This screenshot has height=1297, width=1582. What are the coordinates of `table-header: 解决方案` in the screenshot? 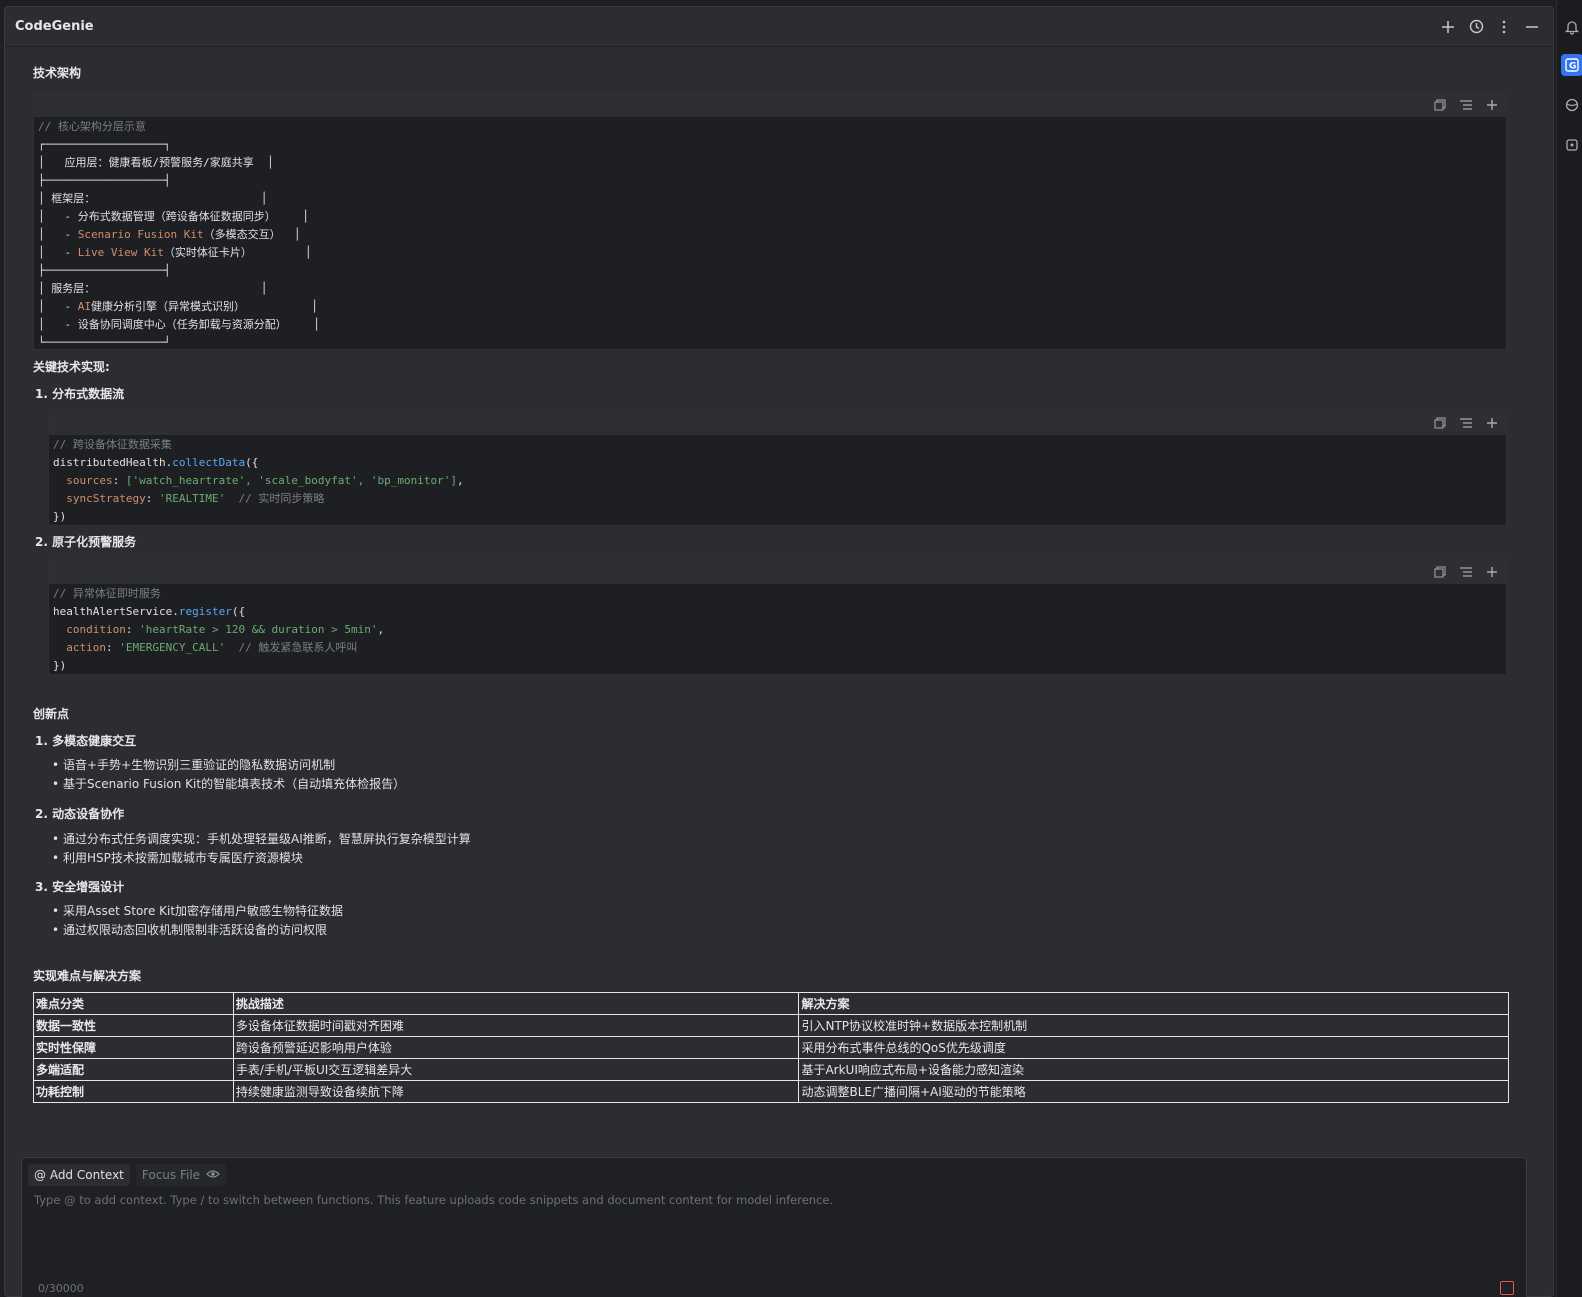 It's located at (1153, 1003).